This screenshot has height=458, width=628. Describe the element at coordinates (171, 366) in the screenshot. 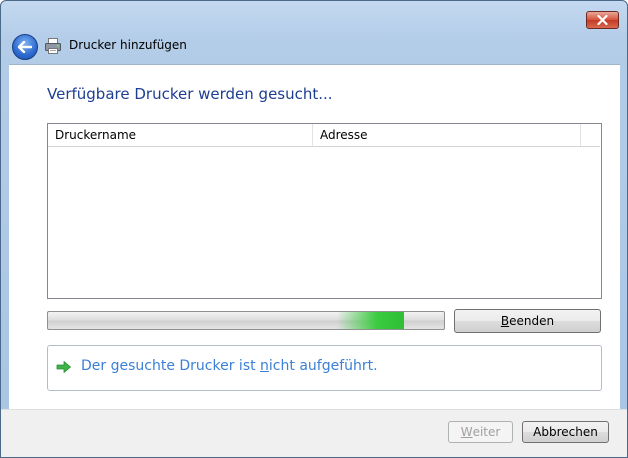

I see `option-text-pre: Der gesuchte Drucker ist` at that location.